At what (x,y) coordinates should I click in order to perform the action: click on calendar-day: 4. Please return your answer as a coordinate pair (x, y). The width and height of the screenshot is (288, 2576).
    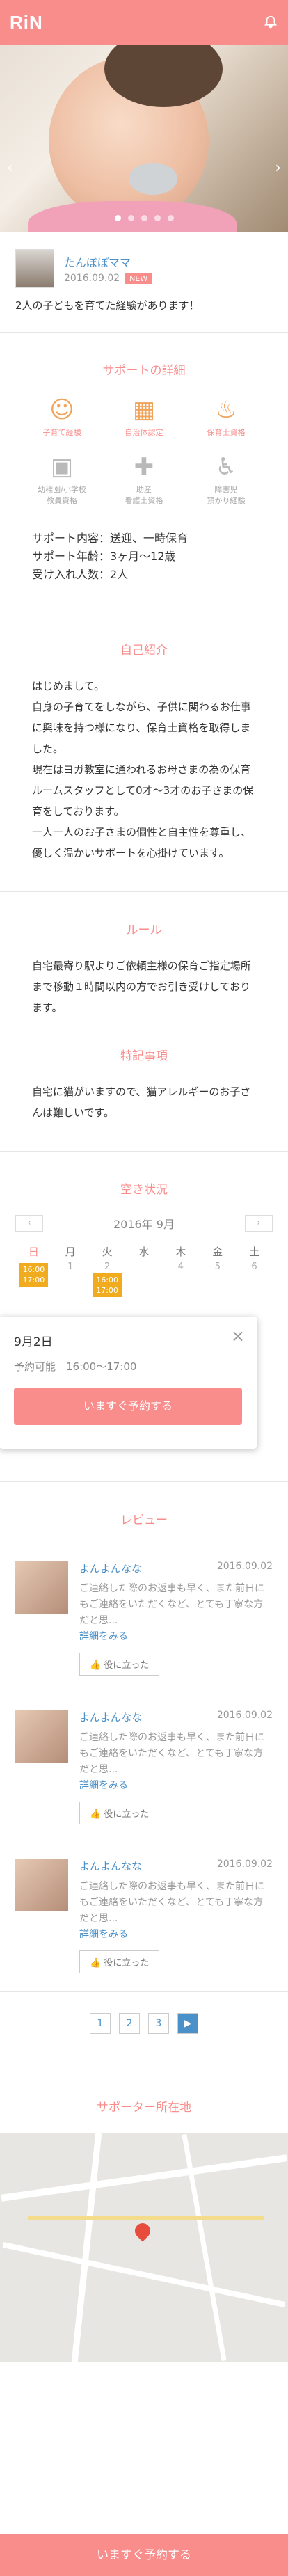
    Looking at the image, I should click on (180, 1267).